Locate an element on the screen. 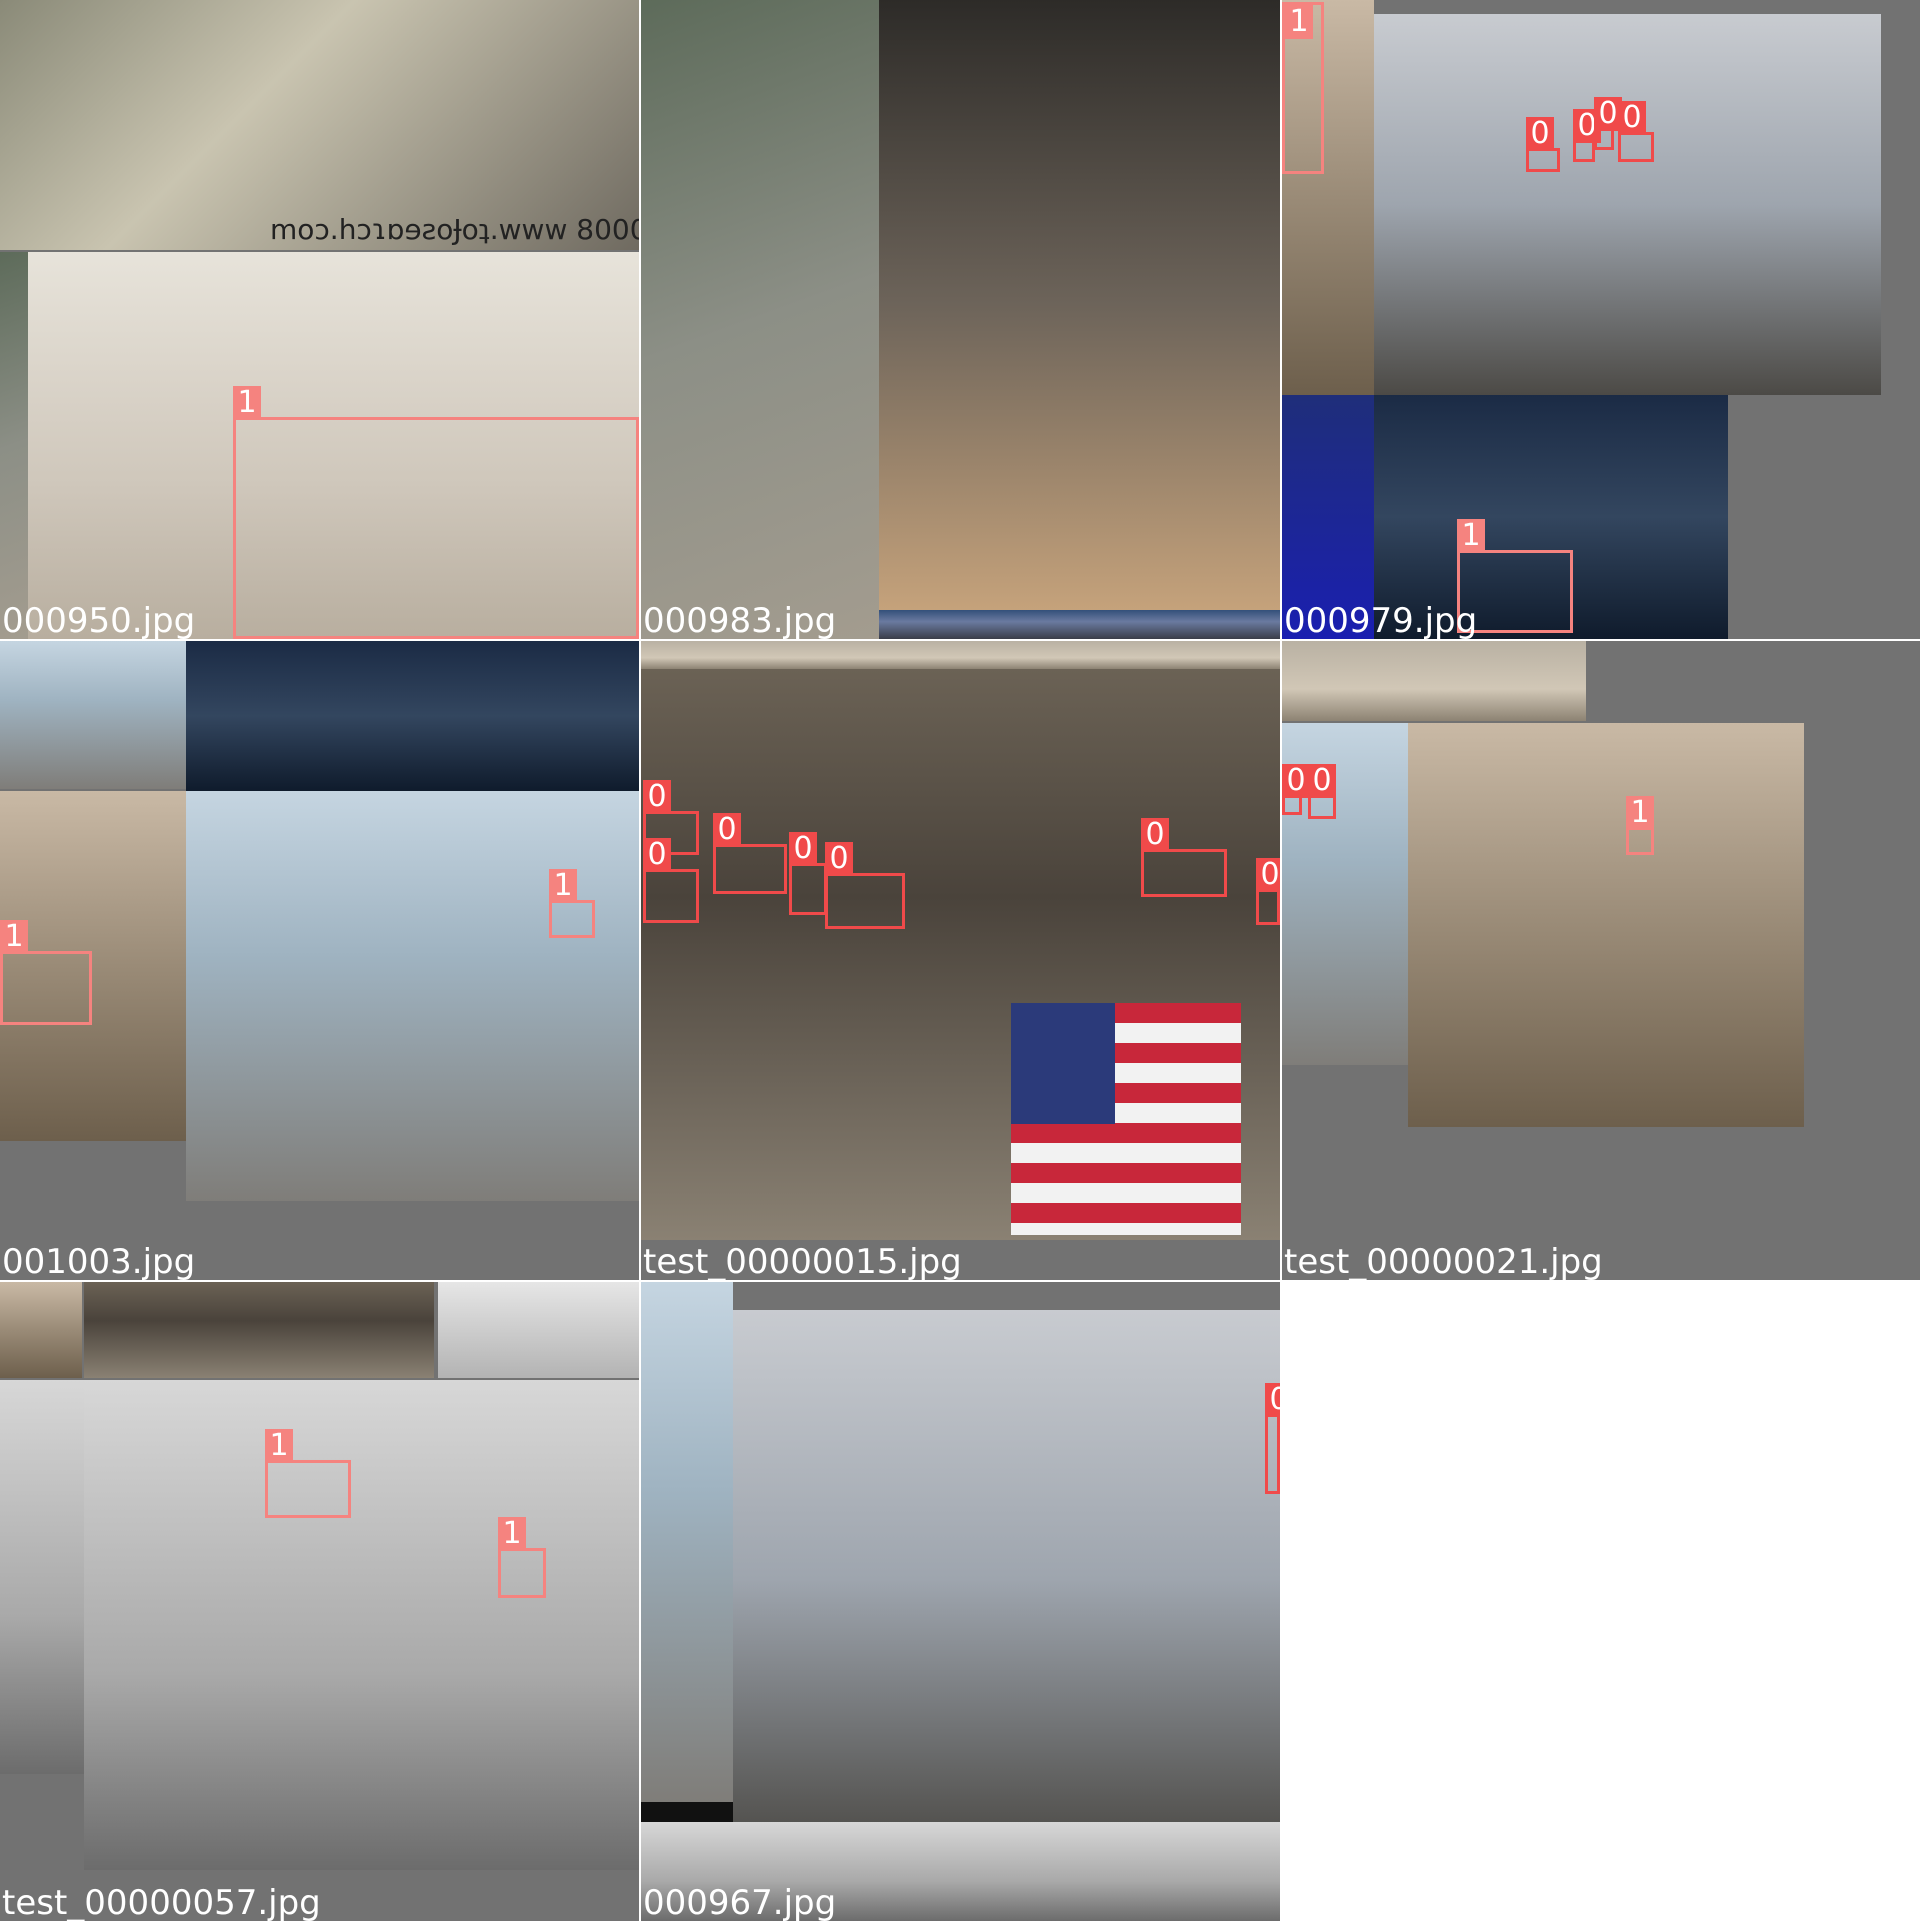 Image resolution: width=1920 pixels, height=1921 pixels. mosaic-tile-8: 0 000967.jpg is located at coordinates (960, 1601).